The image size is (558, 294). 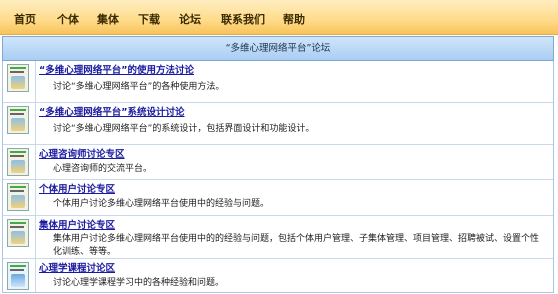 I want to click on forum-row: “多维心理网络平台”的使用方法讨论 讨论“多维心理网络平台”的各种使用方法。, so click(x=278, y=82).